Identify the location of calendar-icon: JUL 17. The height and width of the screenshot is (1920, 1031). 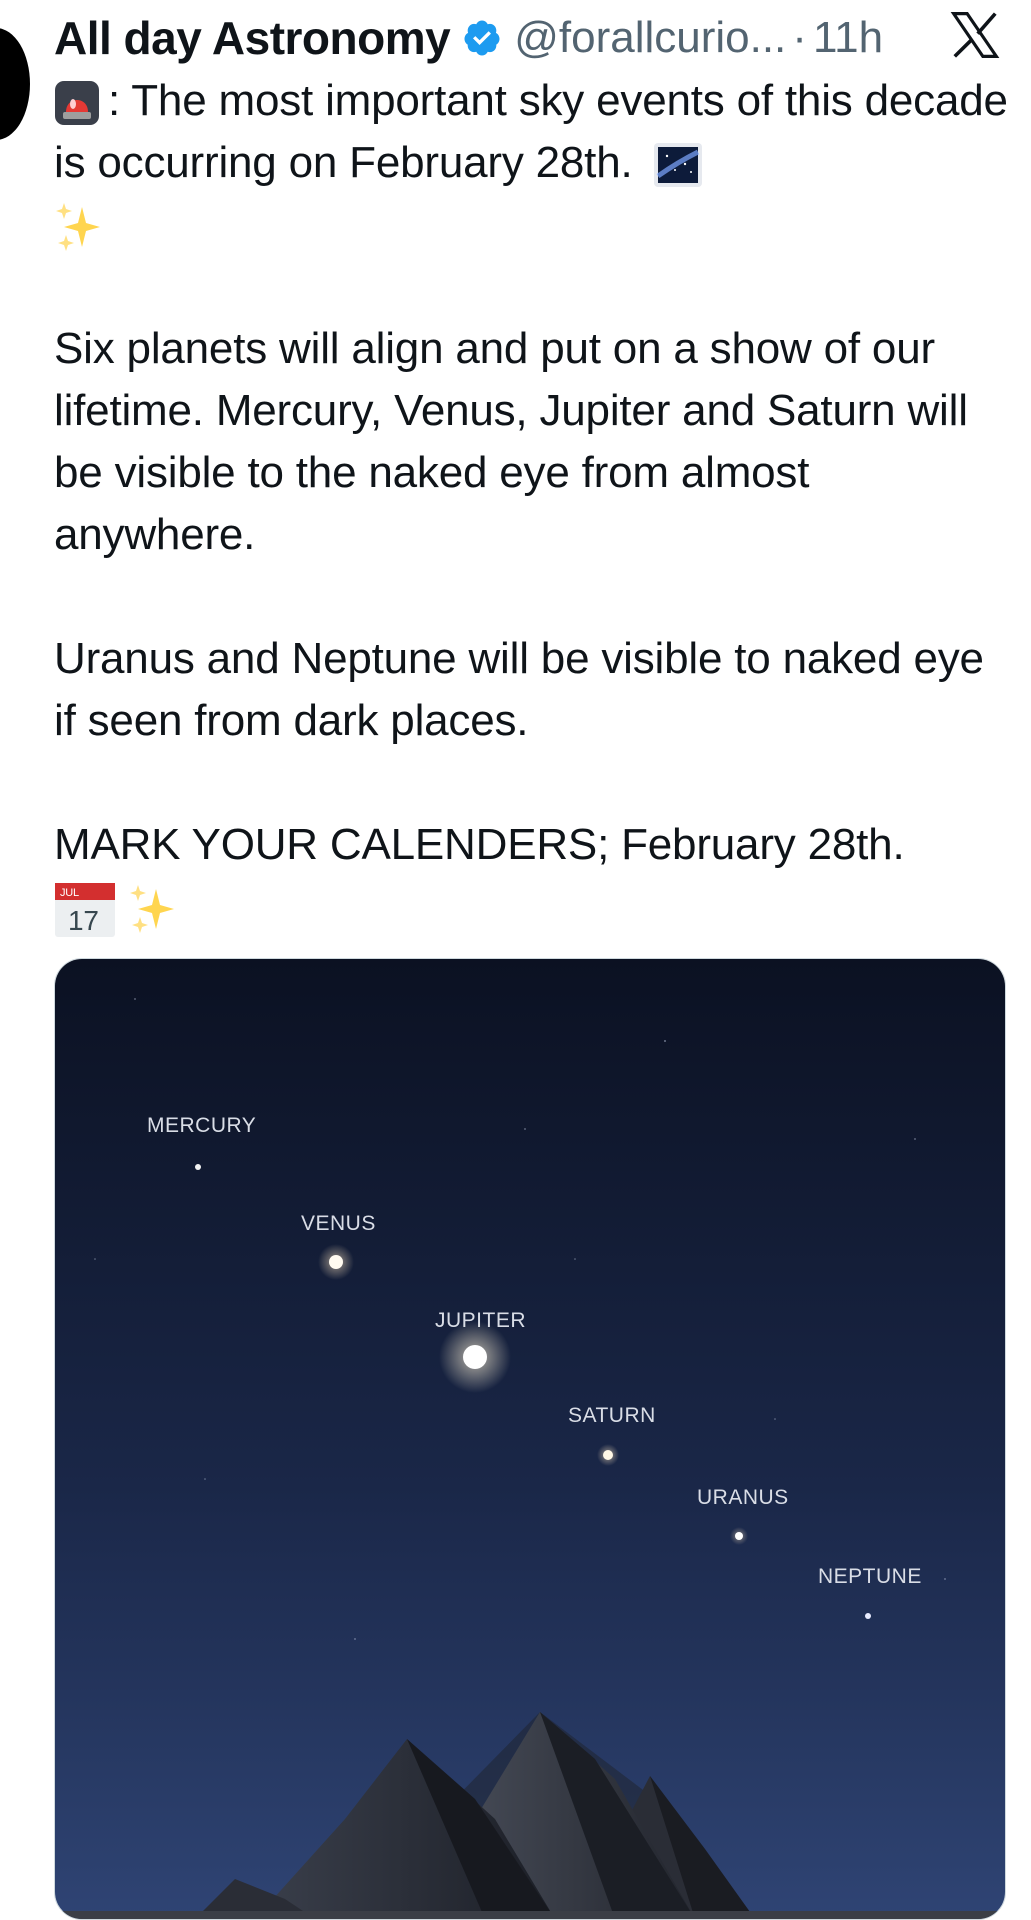
(85, 910).